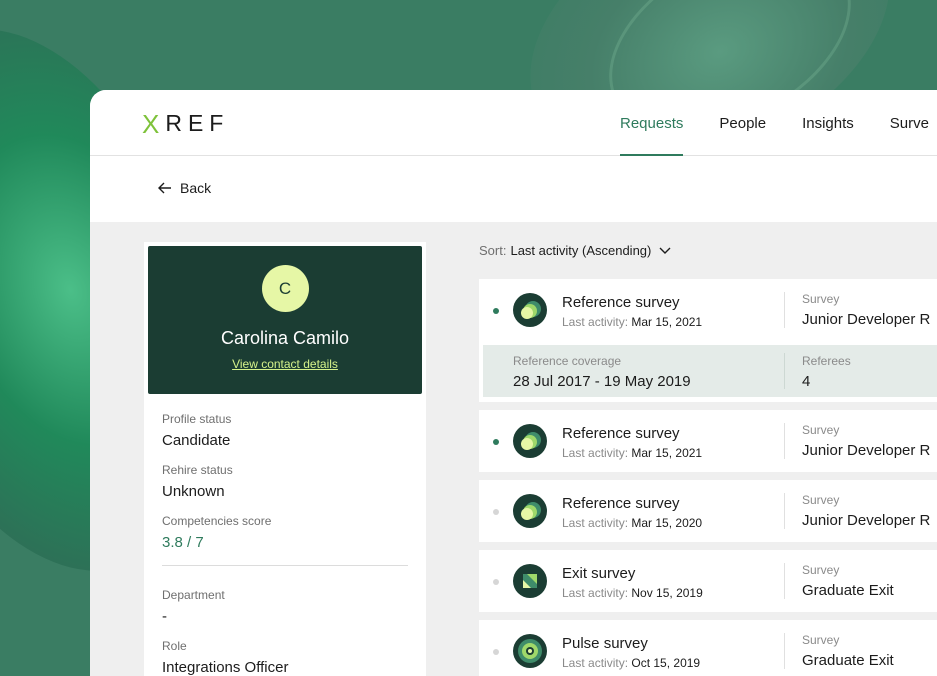 This screenshot has width=937, height=676. What do you see at coordinates (652, 123) in the screenshot?
I see `nav-requests: Requests` at bounding box center [652, 123].